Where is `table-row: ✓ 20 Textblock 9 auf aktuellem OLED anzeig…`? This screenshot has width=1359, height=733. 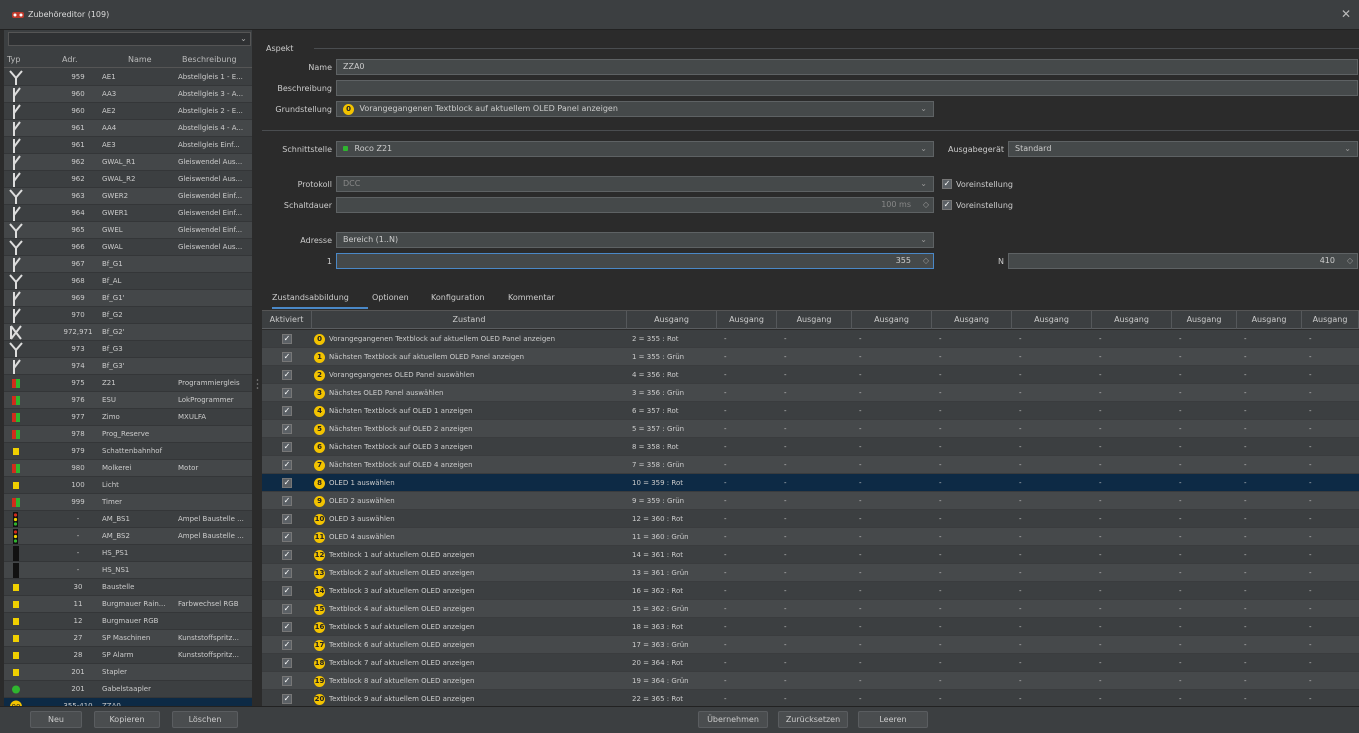 table-row: ✓ 20 Textblock 9 auf aktuellem OLED anzeig… is located at coordinates (810, 698).